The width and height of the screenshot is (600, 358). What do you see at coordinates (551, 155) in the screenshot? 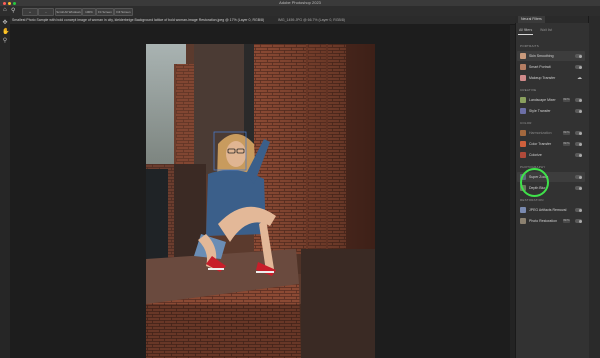
I see `filter-row-colorize: Colorize` at bounding box center [551, 155].